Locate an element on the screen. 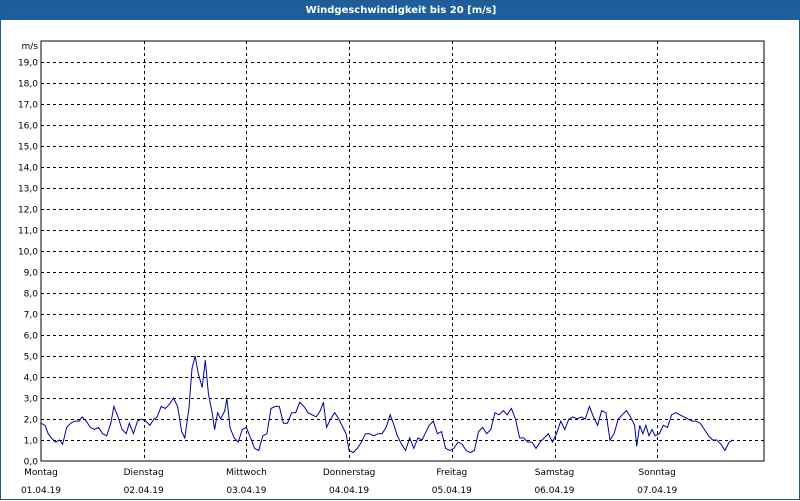  y-tick-label: 2,0 is located at coordinates (31, 421).